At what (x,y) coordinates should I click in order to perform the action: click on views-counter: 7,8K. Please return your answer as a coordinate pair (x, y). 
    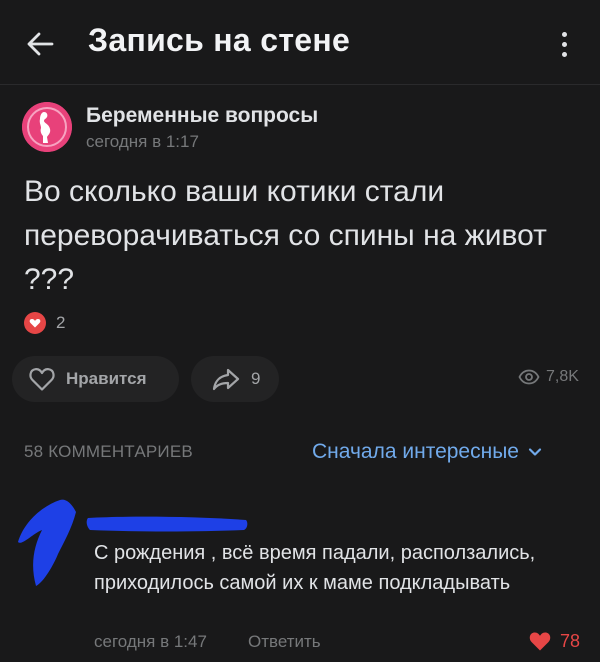
    Looking at the image, I should click on (548, 377).